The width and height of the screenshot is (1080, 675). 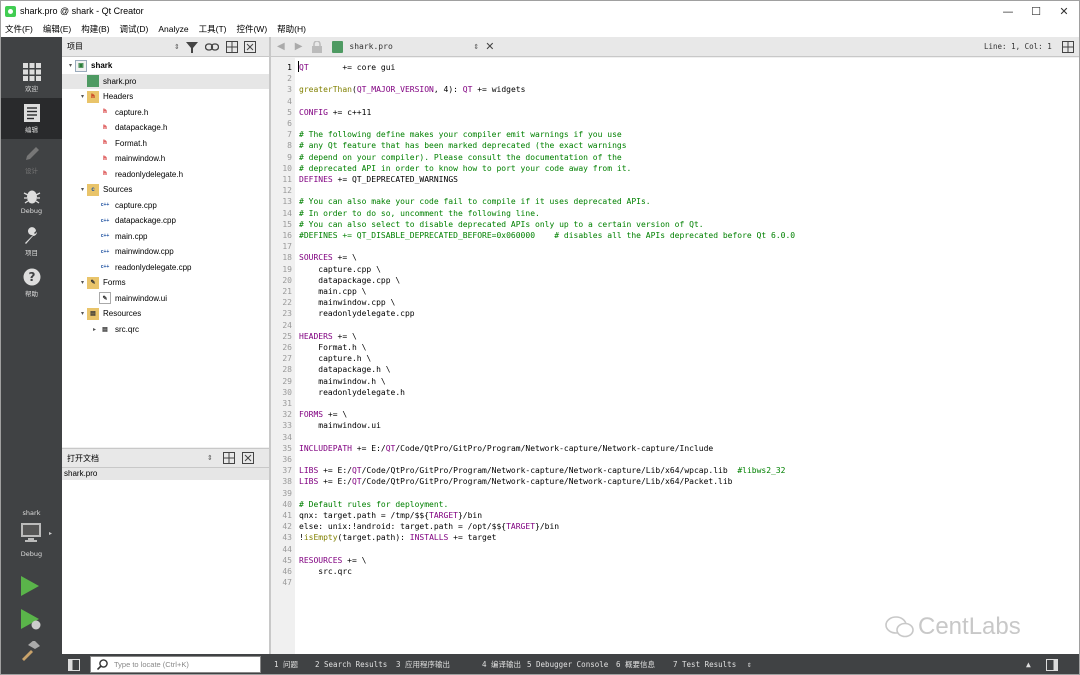 I want to click on output-tab-compile-output: 4 编译输出, so click(x=501, y=664).